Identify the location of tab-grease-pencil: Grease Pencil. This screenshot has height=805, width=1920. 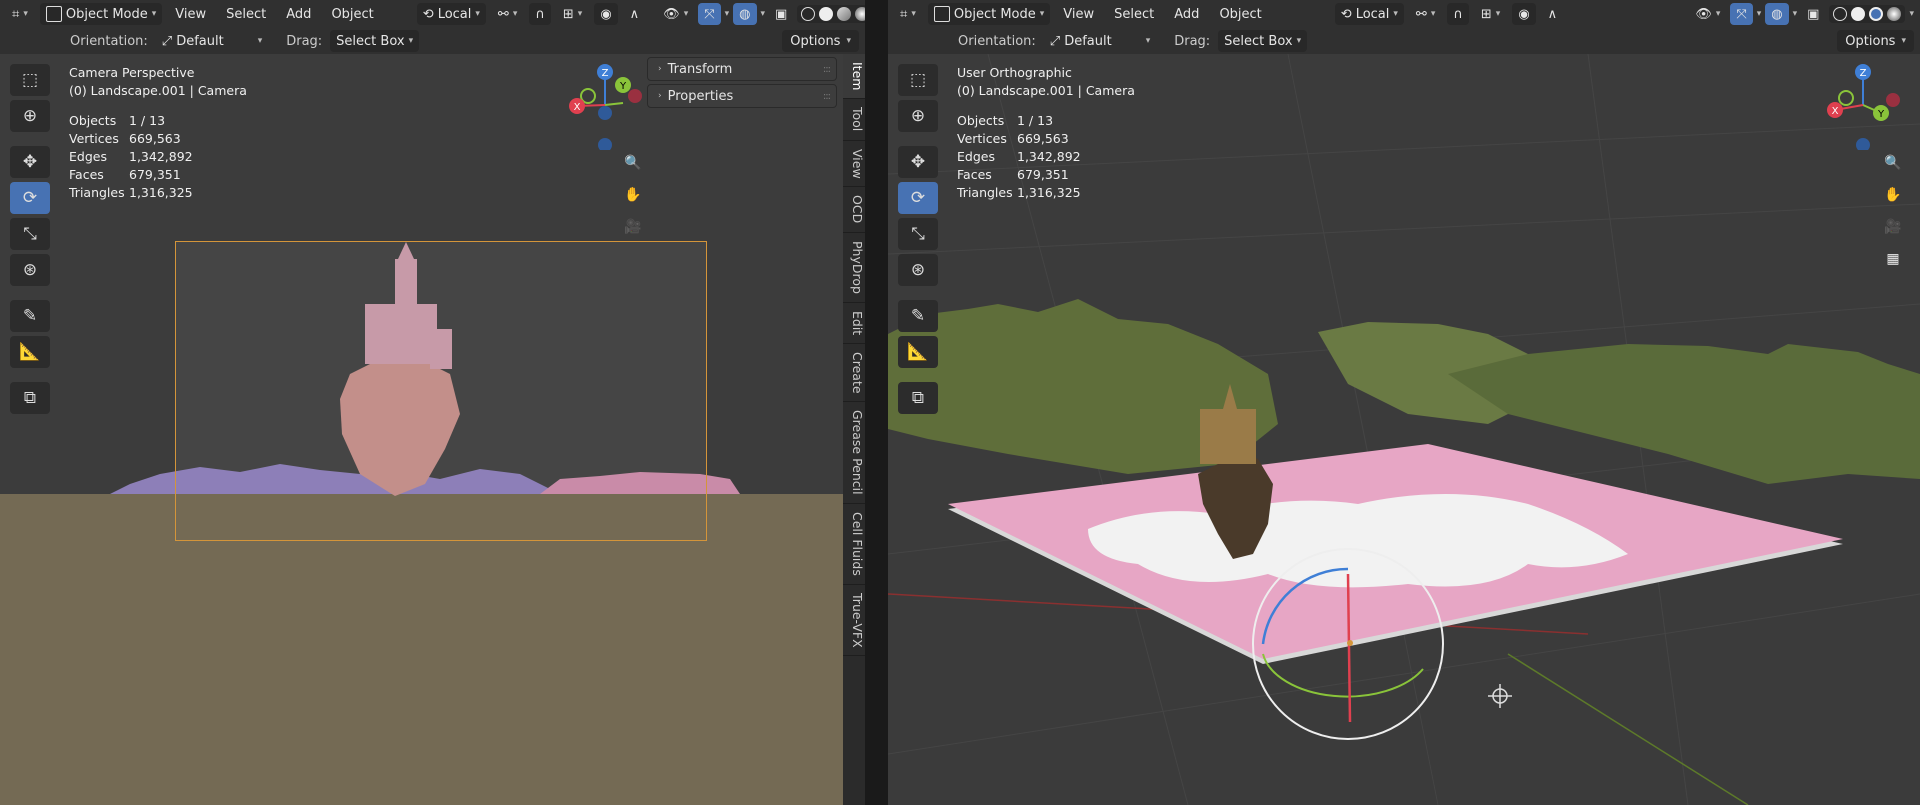
(854, 453).